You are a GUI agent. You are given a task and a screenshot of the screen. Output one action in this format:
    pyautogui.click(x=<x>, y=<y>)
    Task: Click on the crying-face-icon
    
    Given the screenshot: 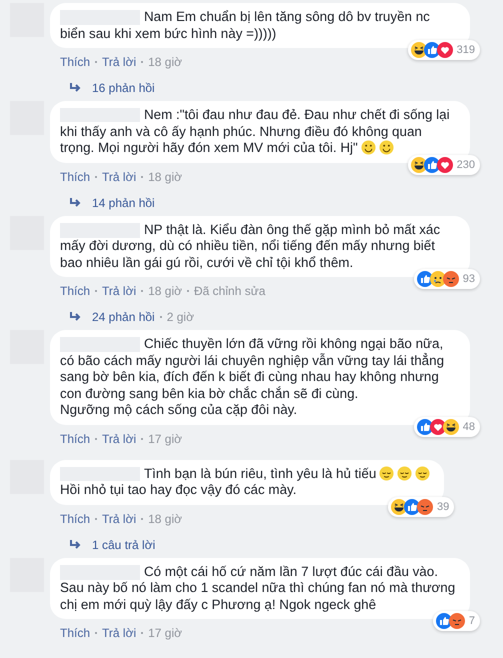 What is the action you would take?
    pyautogui.click(x=438, y=279)
    